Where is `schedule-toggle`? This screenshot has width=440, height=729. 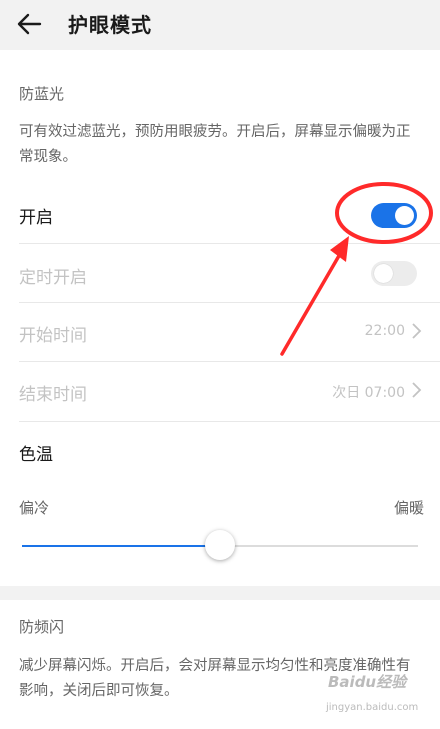 schedule-toggle is located at coordinates (394, 273).